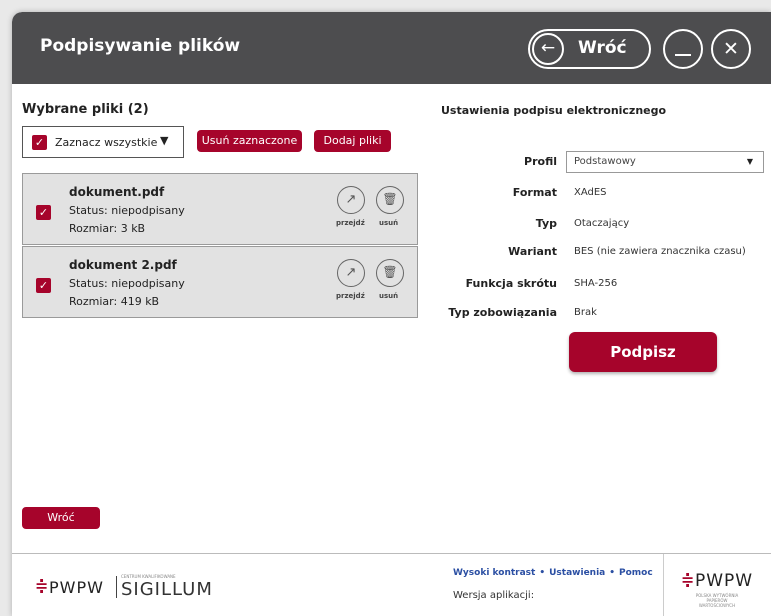 This screenshot has height=616, width=771. What do you see at coordinates (352, 141) in the screenshot?
I see `add-files-button: Dodaj pliki` at bounding box center [352, 141].